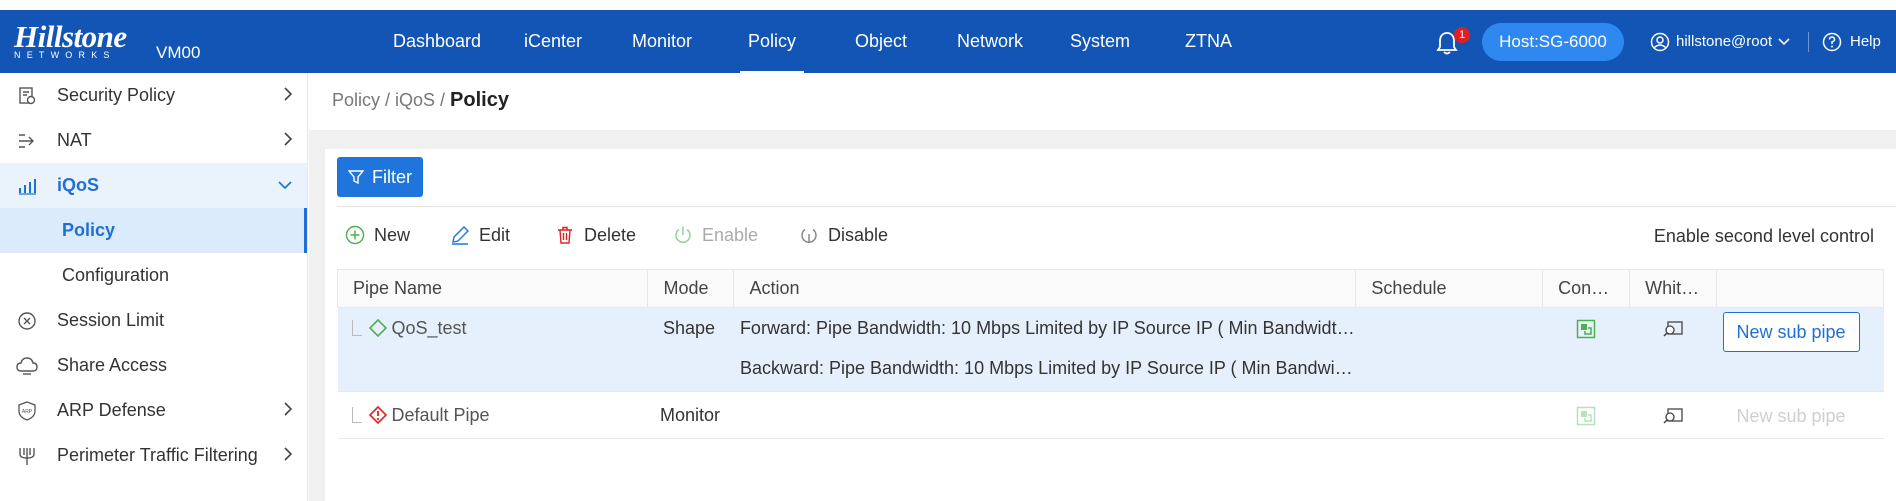 The width and height of the screenshot is (1896, 501). Describe the element at coordinates (153, 275) in the screenshot. I see `sidebar-item-iqos-configuration: Configuration` at that location.